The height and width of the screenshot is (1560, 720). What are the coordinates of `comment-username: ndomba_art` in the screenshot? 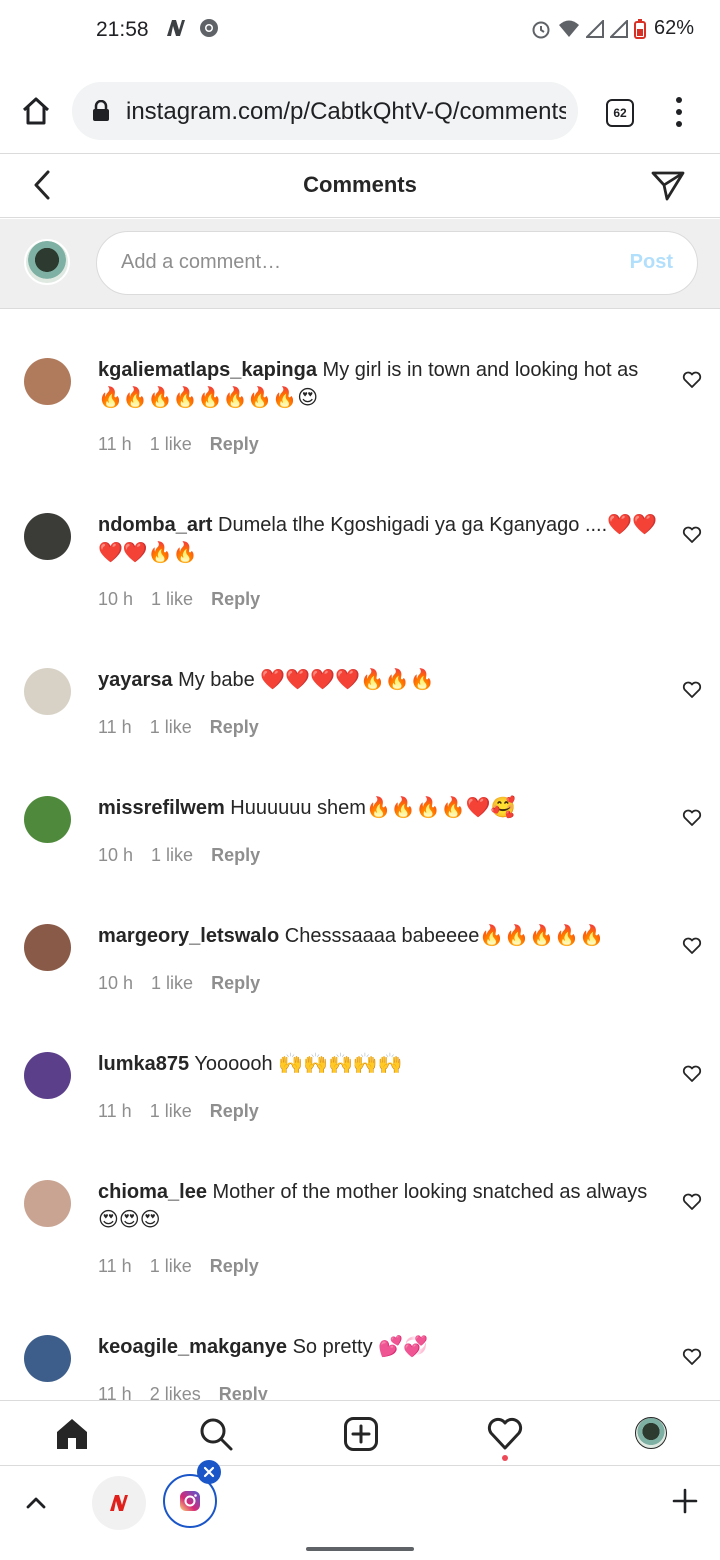 It's located at (155, 525).